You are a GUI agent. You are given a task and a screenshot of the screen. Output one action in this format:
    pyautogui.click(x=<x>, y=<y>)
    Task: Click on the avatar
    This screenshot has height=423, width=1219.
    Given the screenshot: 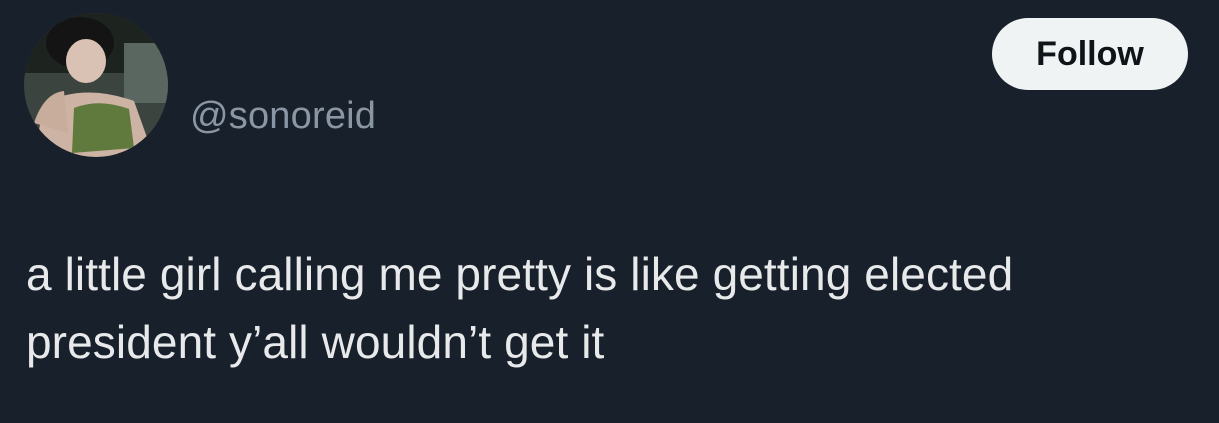 What is the action you would take?
    pyautogui.click(x=96, y=85)
    